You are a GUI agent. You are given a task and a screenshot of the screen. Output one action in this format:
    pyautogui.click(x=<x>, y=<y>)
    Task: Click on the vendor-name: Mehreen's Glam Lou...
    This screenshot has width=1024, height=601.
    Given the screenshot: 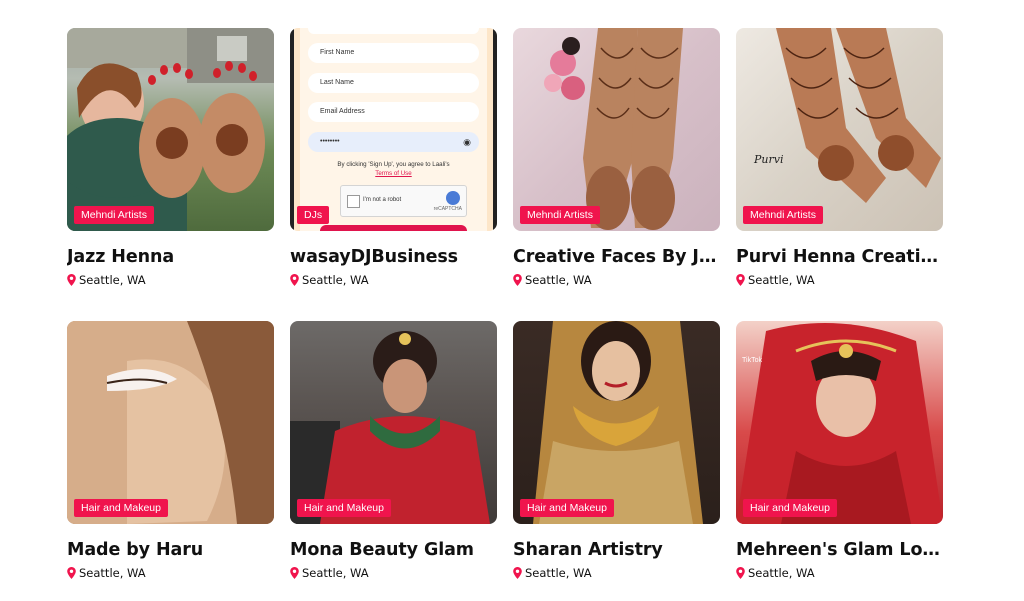 What is the action you would take?
    pyautogui.click(x=839, y=550)
    